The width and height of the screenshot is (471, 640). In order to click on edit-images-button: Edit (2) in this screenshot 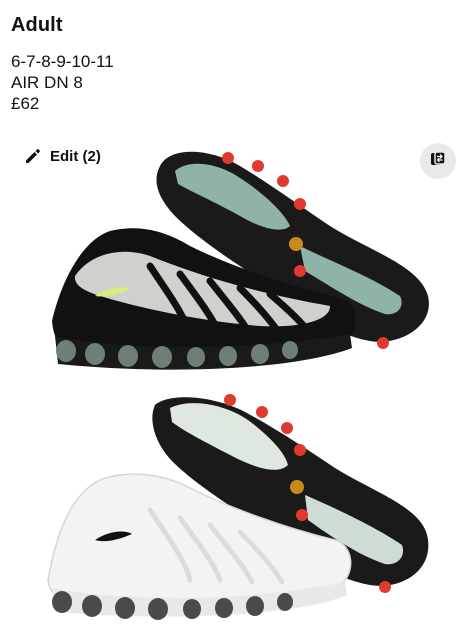, I will do `click(62, 156)`.